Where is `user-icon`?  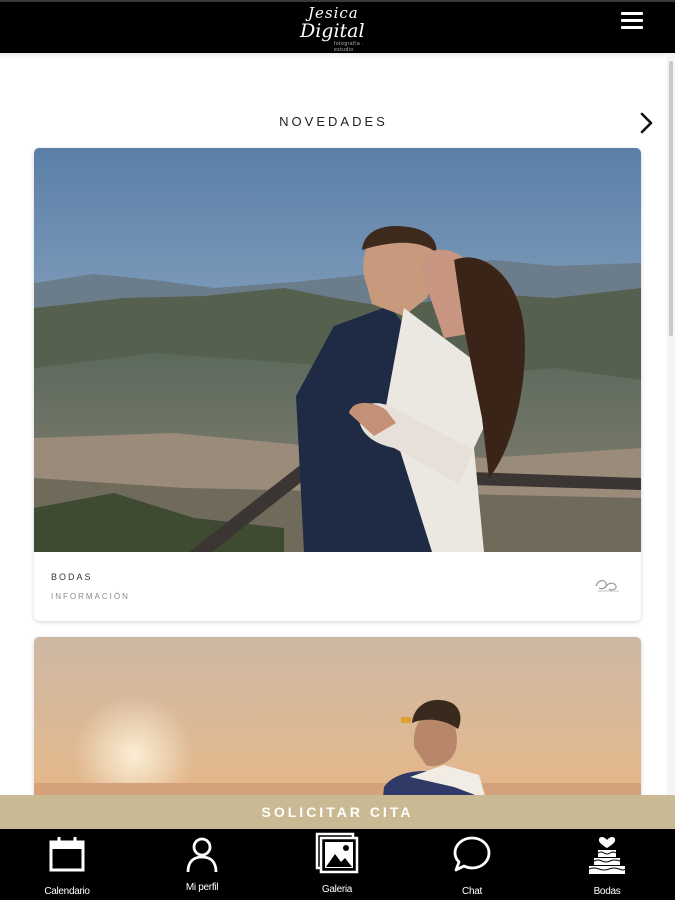 user-icon is located at coordinates (202, 855).